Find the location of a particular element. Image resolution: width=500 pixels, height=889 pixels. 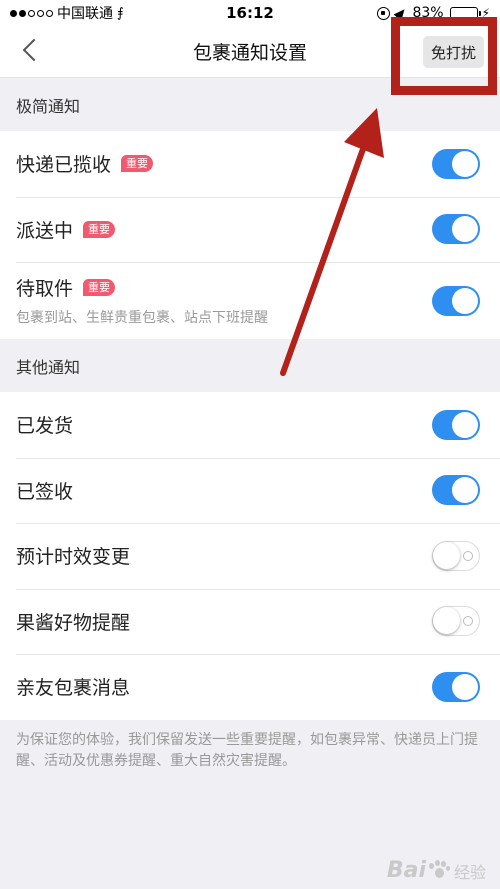

setting-row-awaiting-pickup: 待取件 重要 包裹到站、生鲜贵重包裹、站点下班提醒 is located at coordinates (250, 300).